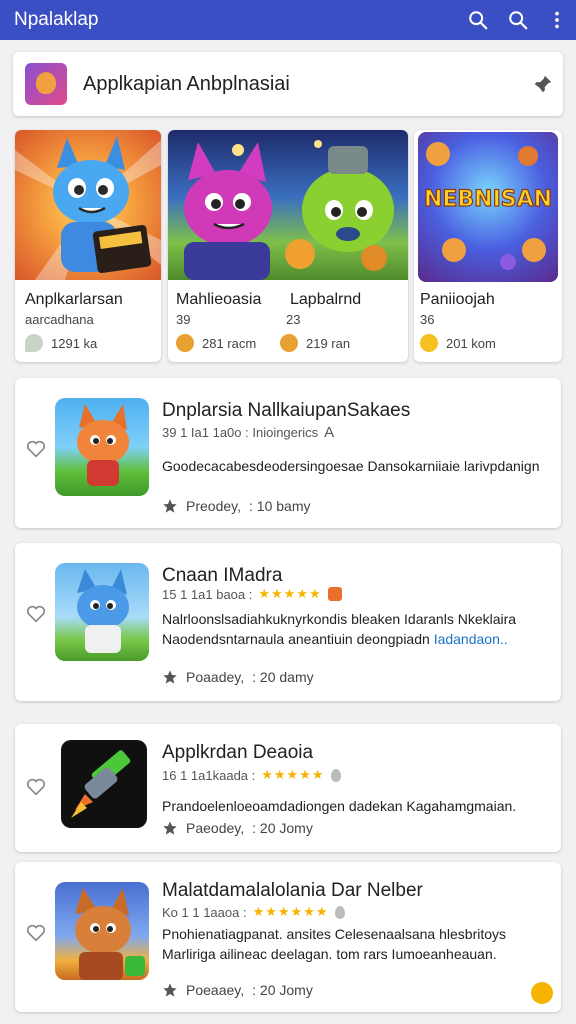  I want to click on featured-subtitle: 23, so click(293, 319).